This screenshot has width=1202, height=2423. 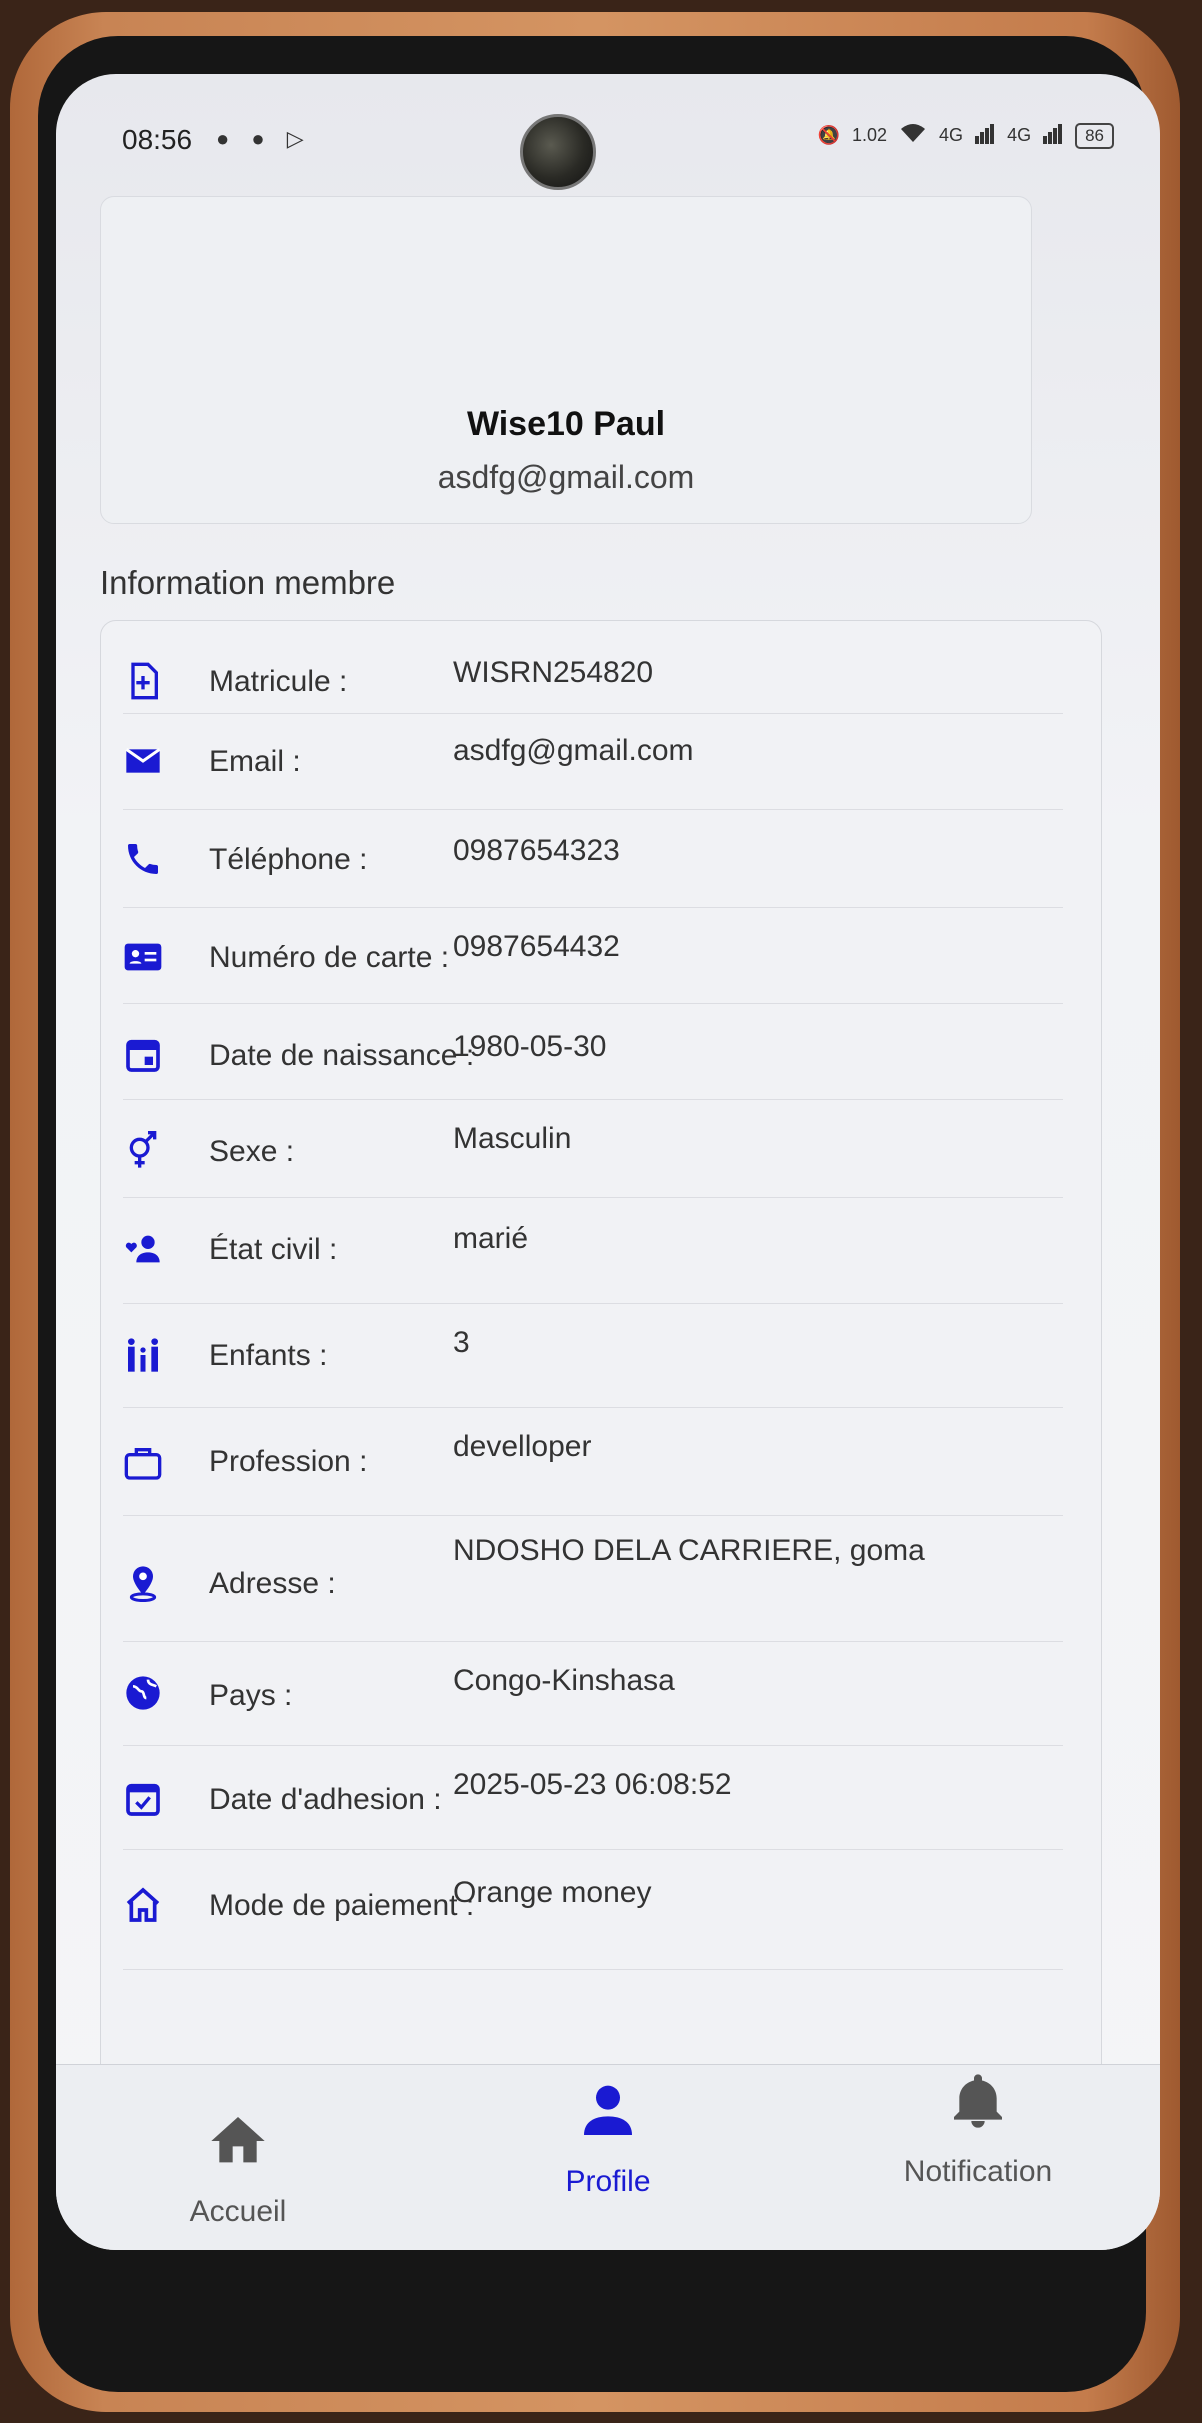 I want to click on info-row-birth-date: Date de naissance : 1980-05-30, so click(x=593, y=1051).